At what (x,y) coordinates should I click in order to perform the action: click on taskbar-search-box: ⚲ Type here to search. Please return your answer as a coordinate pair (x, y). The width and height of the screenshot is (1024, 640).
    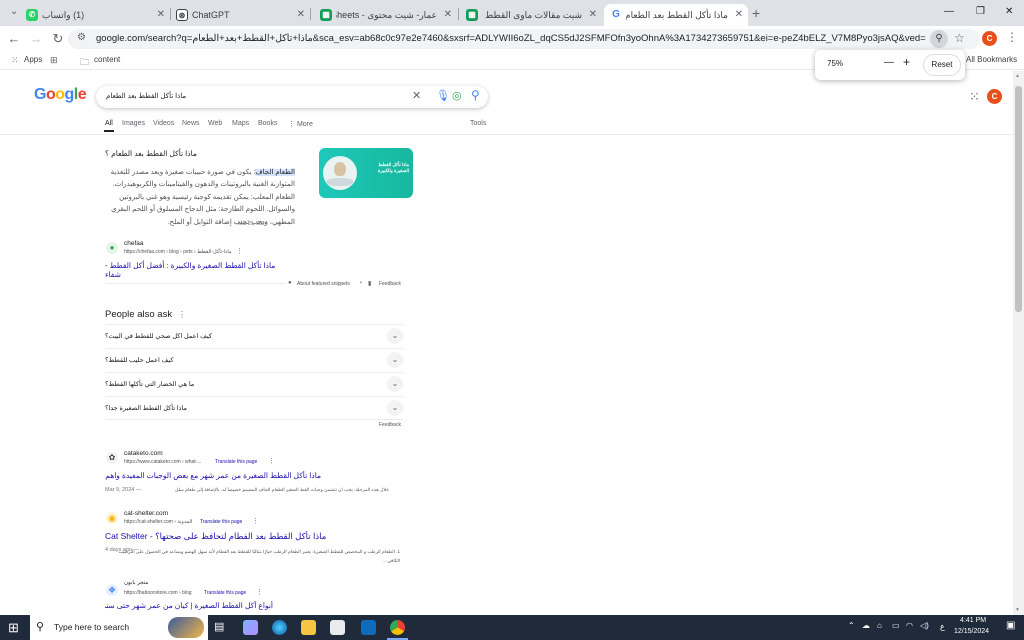
    Looking at the image, I should click on (119, 627).